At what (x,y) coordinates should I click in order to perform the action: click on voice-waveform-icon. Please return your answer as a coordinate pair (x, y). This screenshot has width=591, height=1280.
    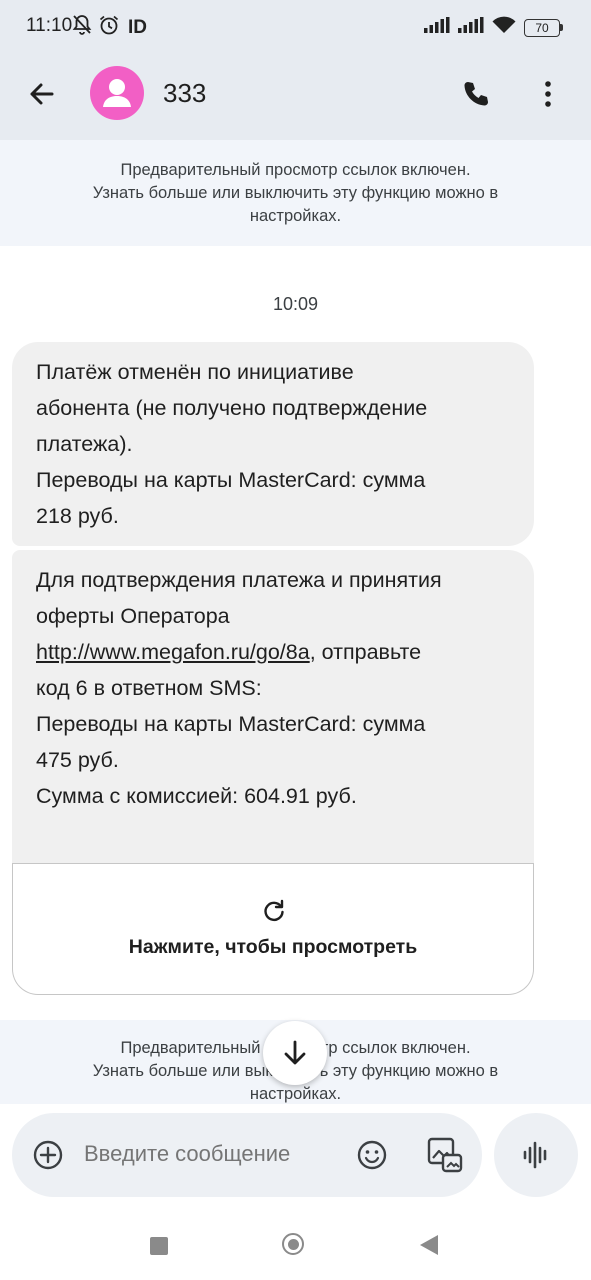
    Looking at the image, I should click on (535, 1155).